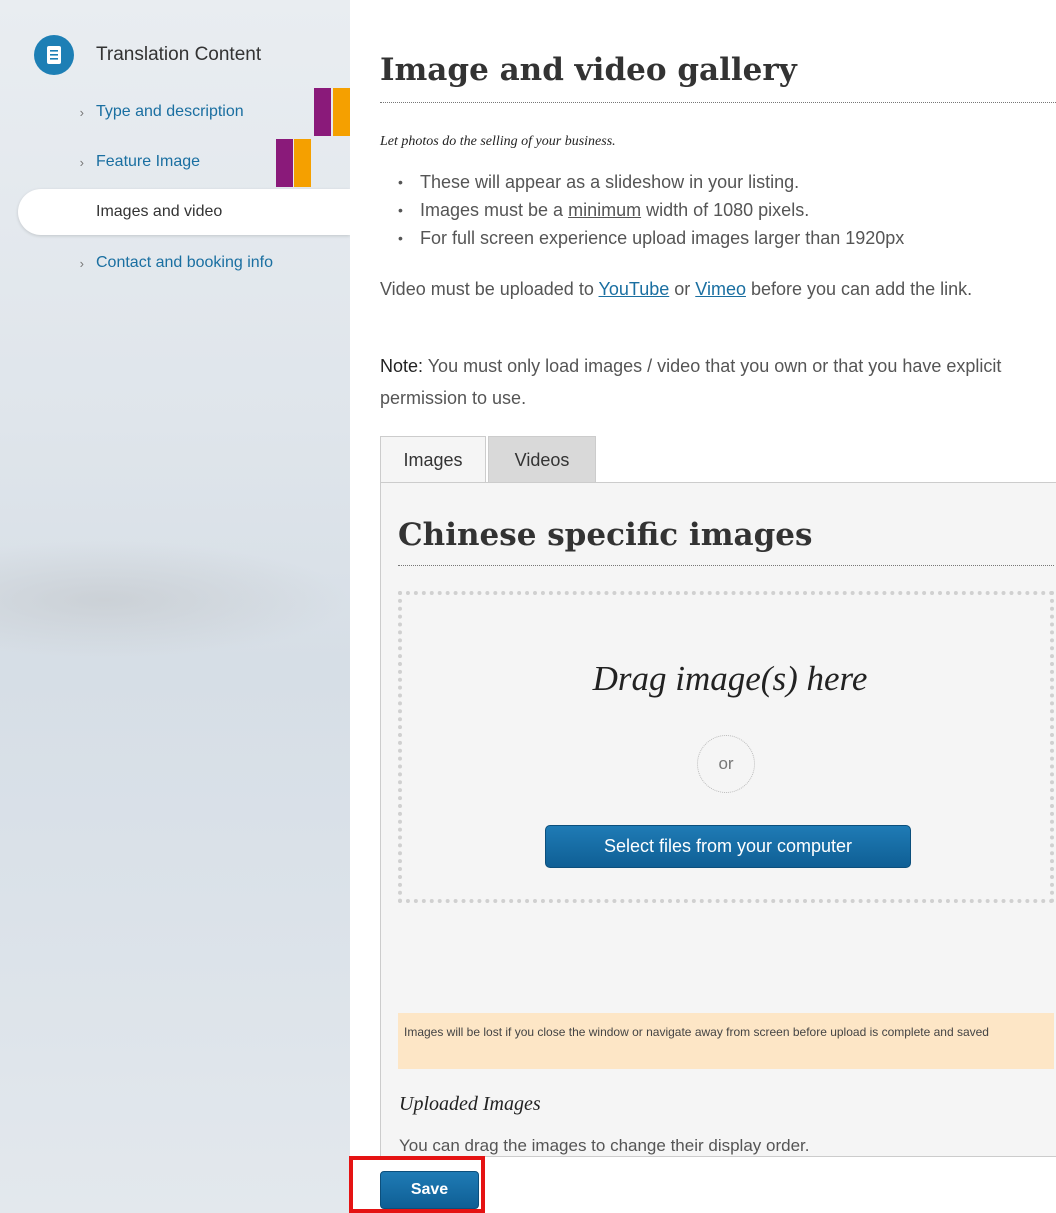 Image resolution: width=1056 pixels, height=1213 pixels. I want to click on media-tabs: Images Videos, so click(488, 460).